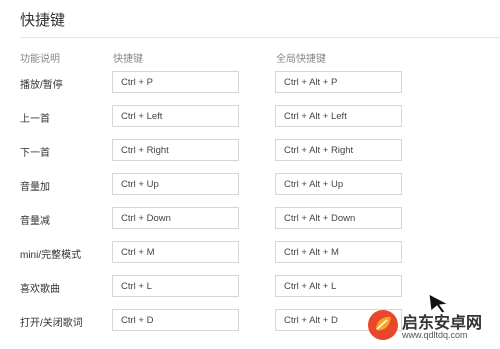  I want to click on local-shortcut-input: Ctrl + D, so click(175, 320).